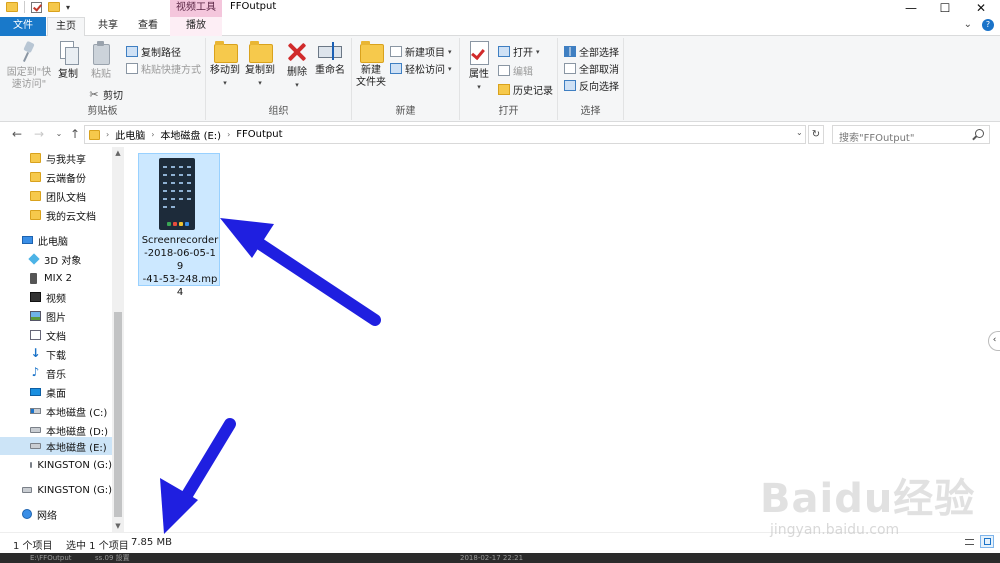 The image size is (1000, 563). I want to click on tab-home: 主页, so click(66, 27).